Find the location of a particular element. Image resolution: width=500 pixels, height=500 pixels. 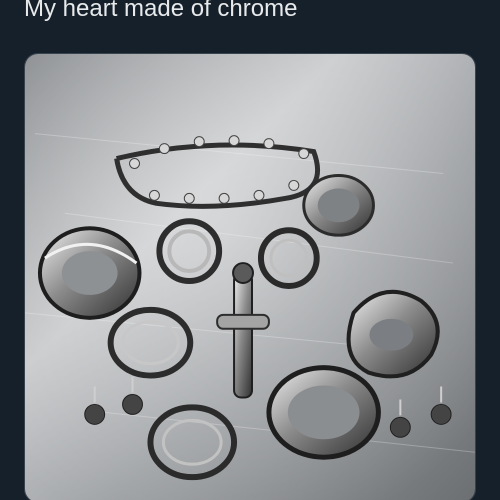

wide-engraved-ring is located at coordinates (89, 273).